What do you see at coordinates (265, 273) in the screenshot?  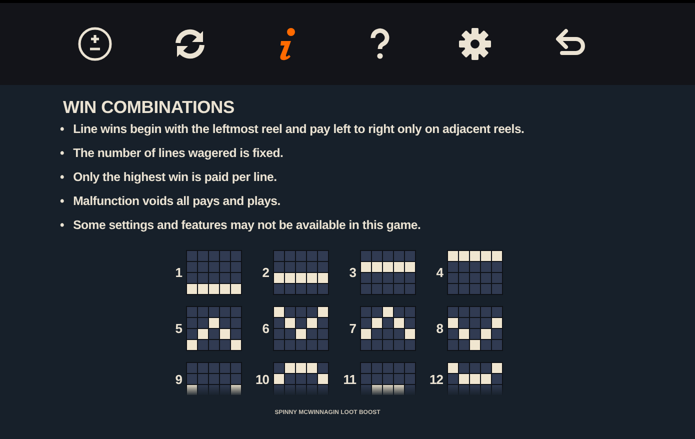 I see `payline-number: 2` at bounding box center [265, 273].